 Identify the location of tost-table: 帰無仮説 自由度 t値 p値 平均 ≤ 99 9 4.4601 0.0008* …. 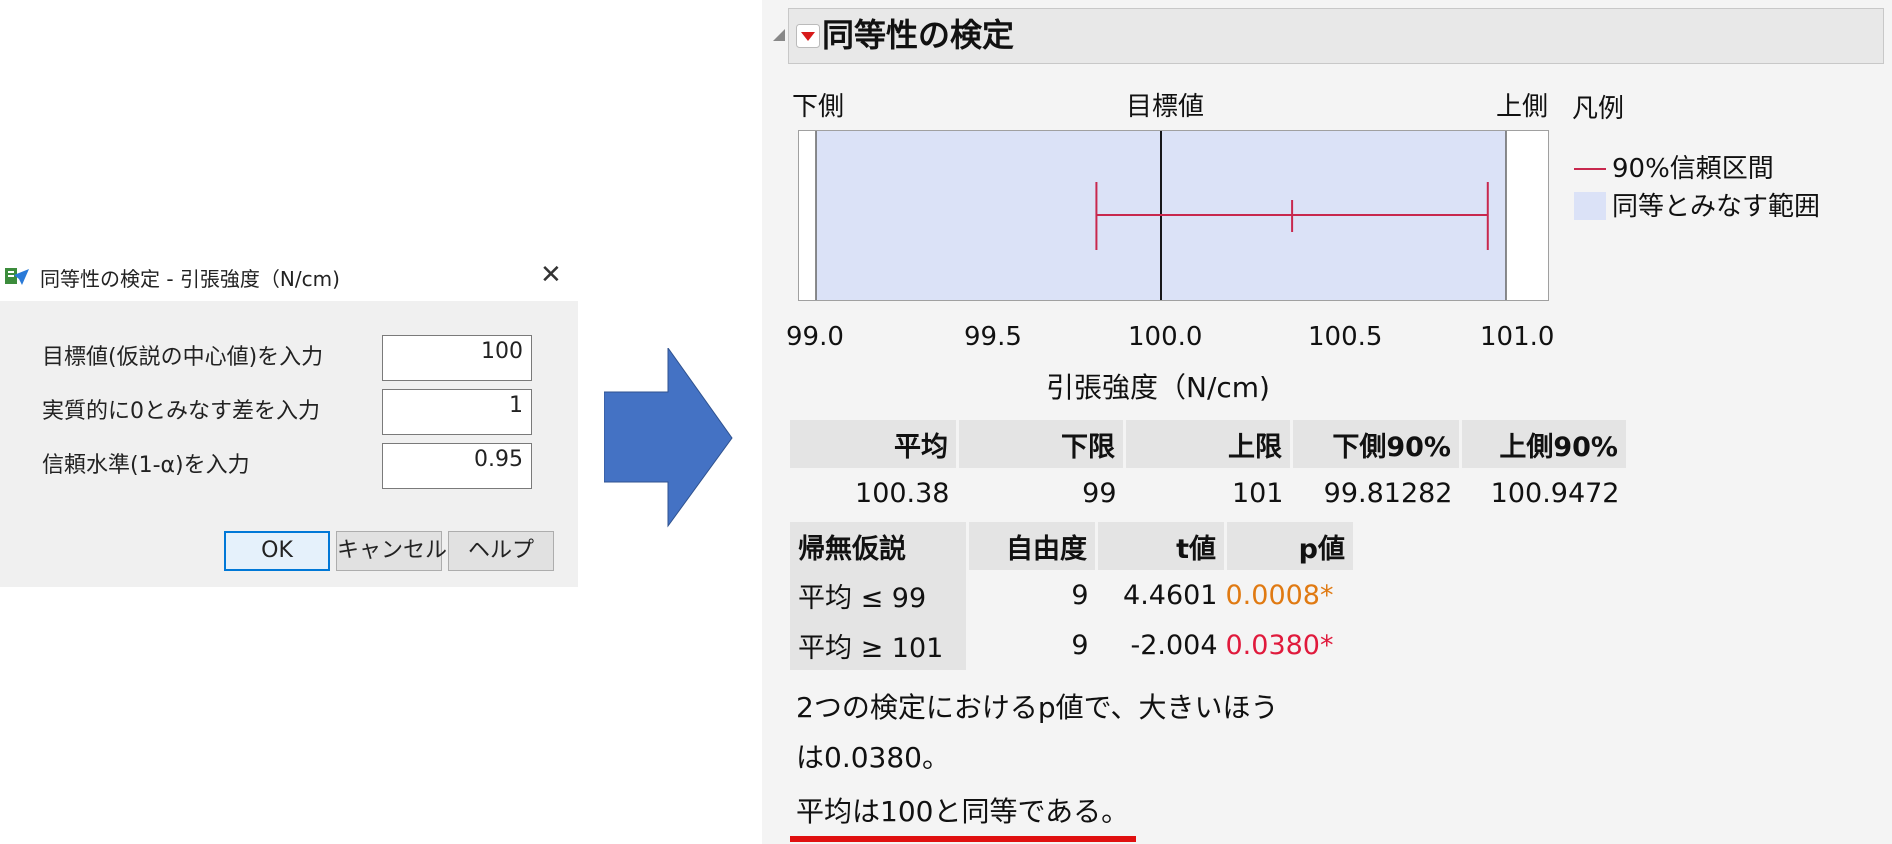
(1073, 596).